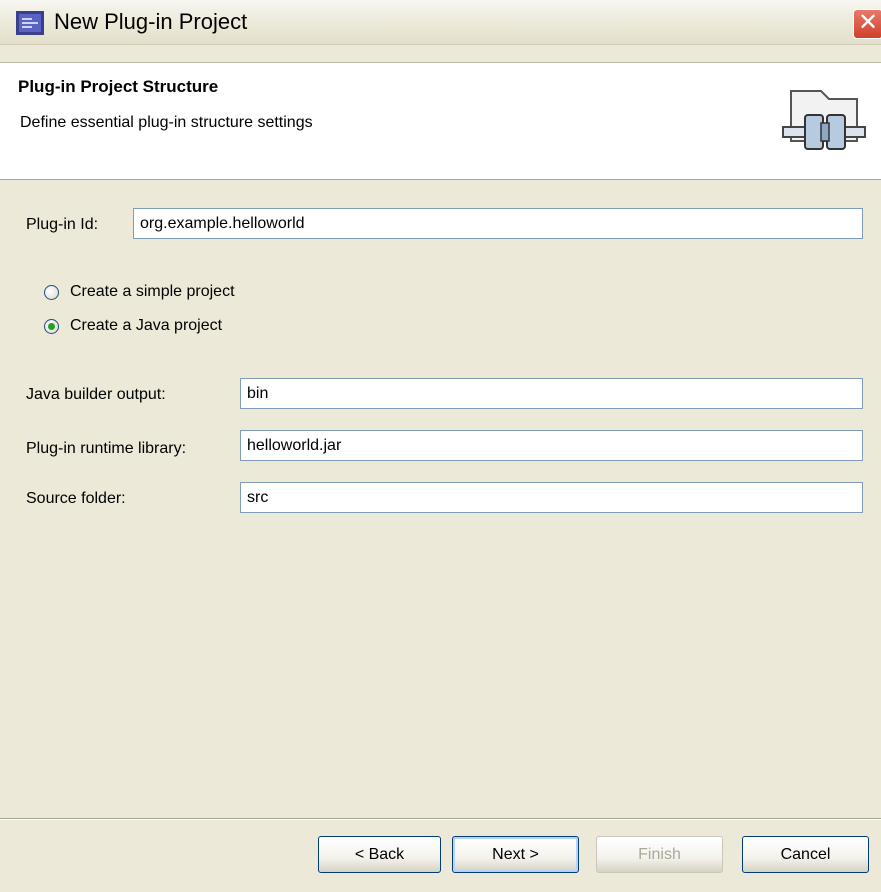 The image size is (881, 892). I want to click on plugin-id-input, so click(498, 223).